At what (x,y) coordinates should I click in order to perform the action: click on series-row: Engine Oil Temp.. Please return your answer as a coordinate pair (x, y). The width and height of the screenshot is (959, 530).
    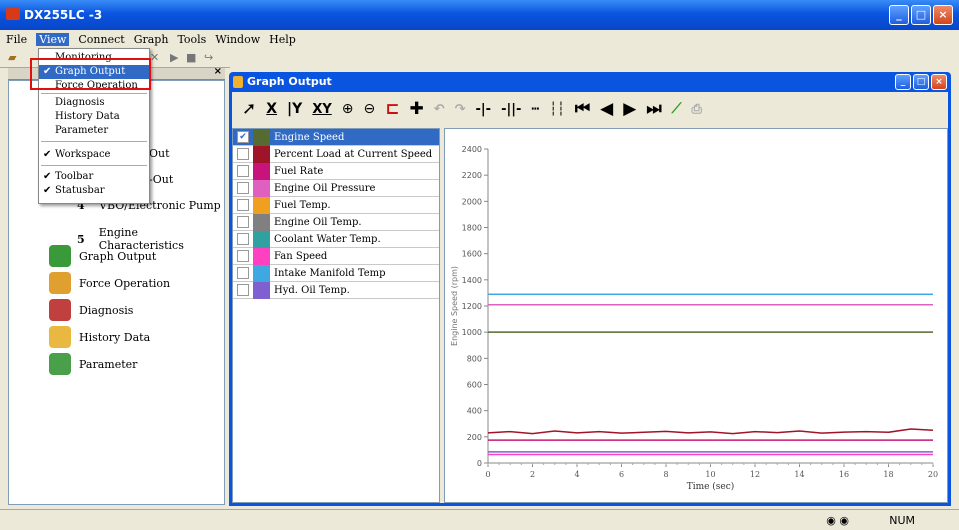
    Looking at the image, I should click on (336, 222).